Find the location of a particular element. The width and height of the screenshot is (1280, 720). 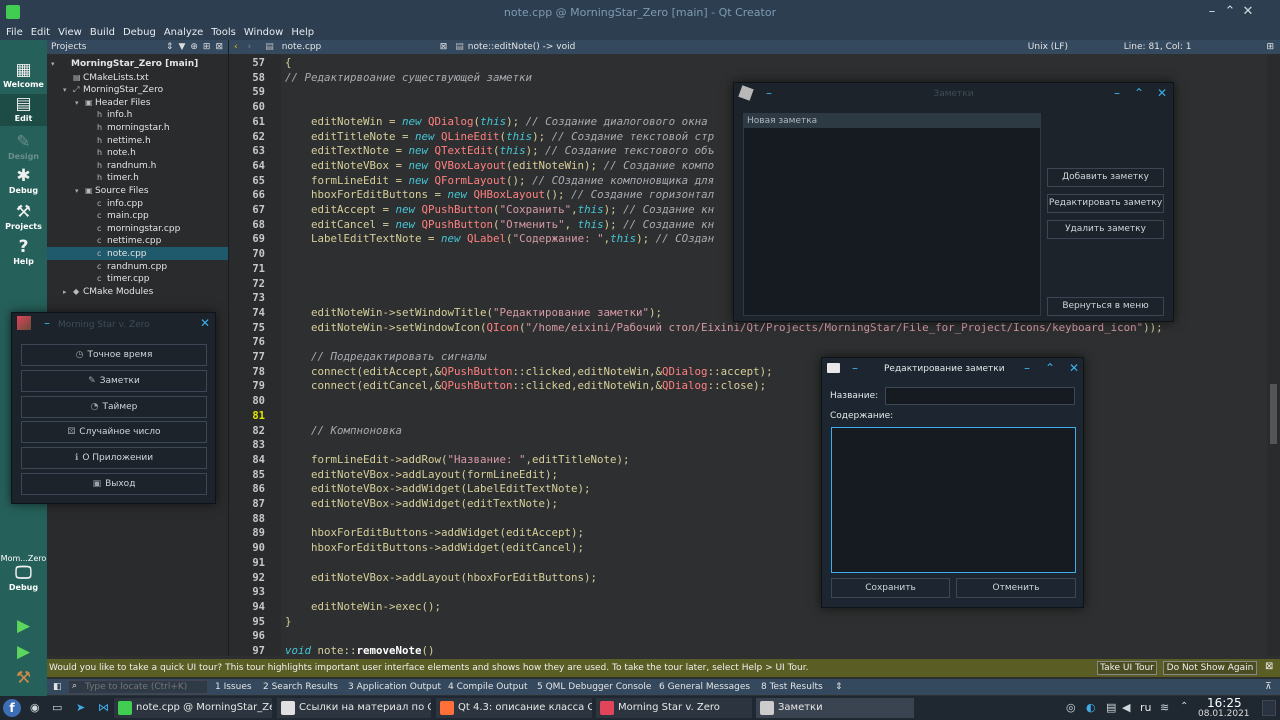

more-panes-icon: ⇕ is located at coordinates (839, 687).